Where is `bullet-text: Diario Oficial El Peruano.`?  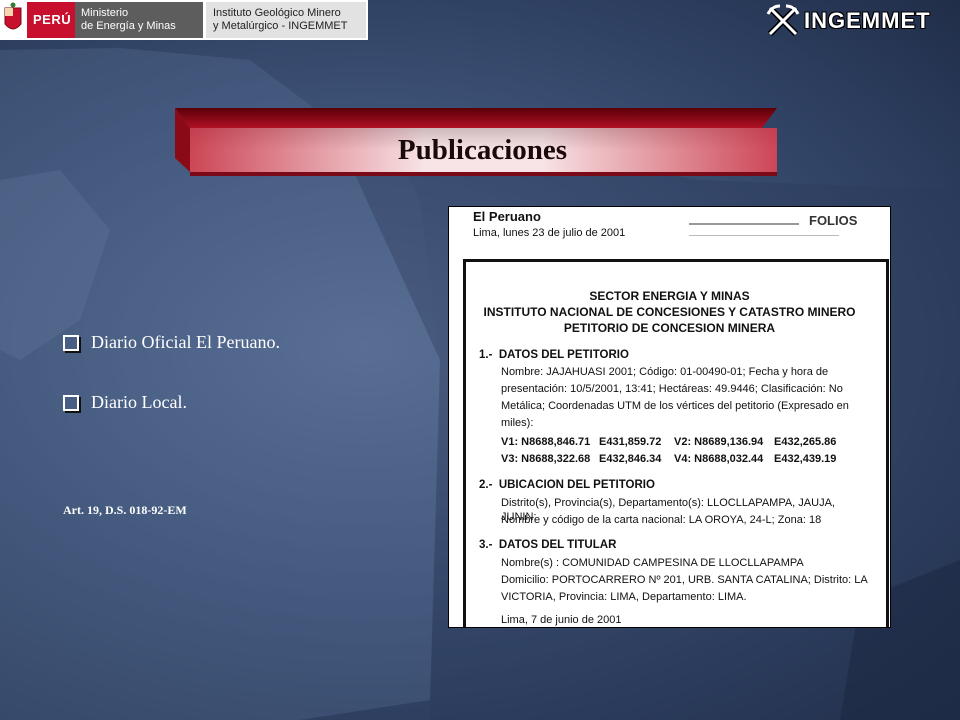
bullet-text: Diario Oficial El Peruano. is located at coordinates (185, 342).